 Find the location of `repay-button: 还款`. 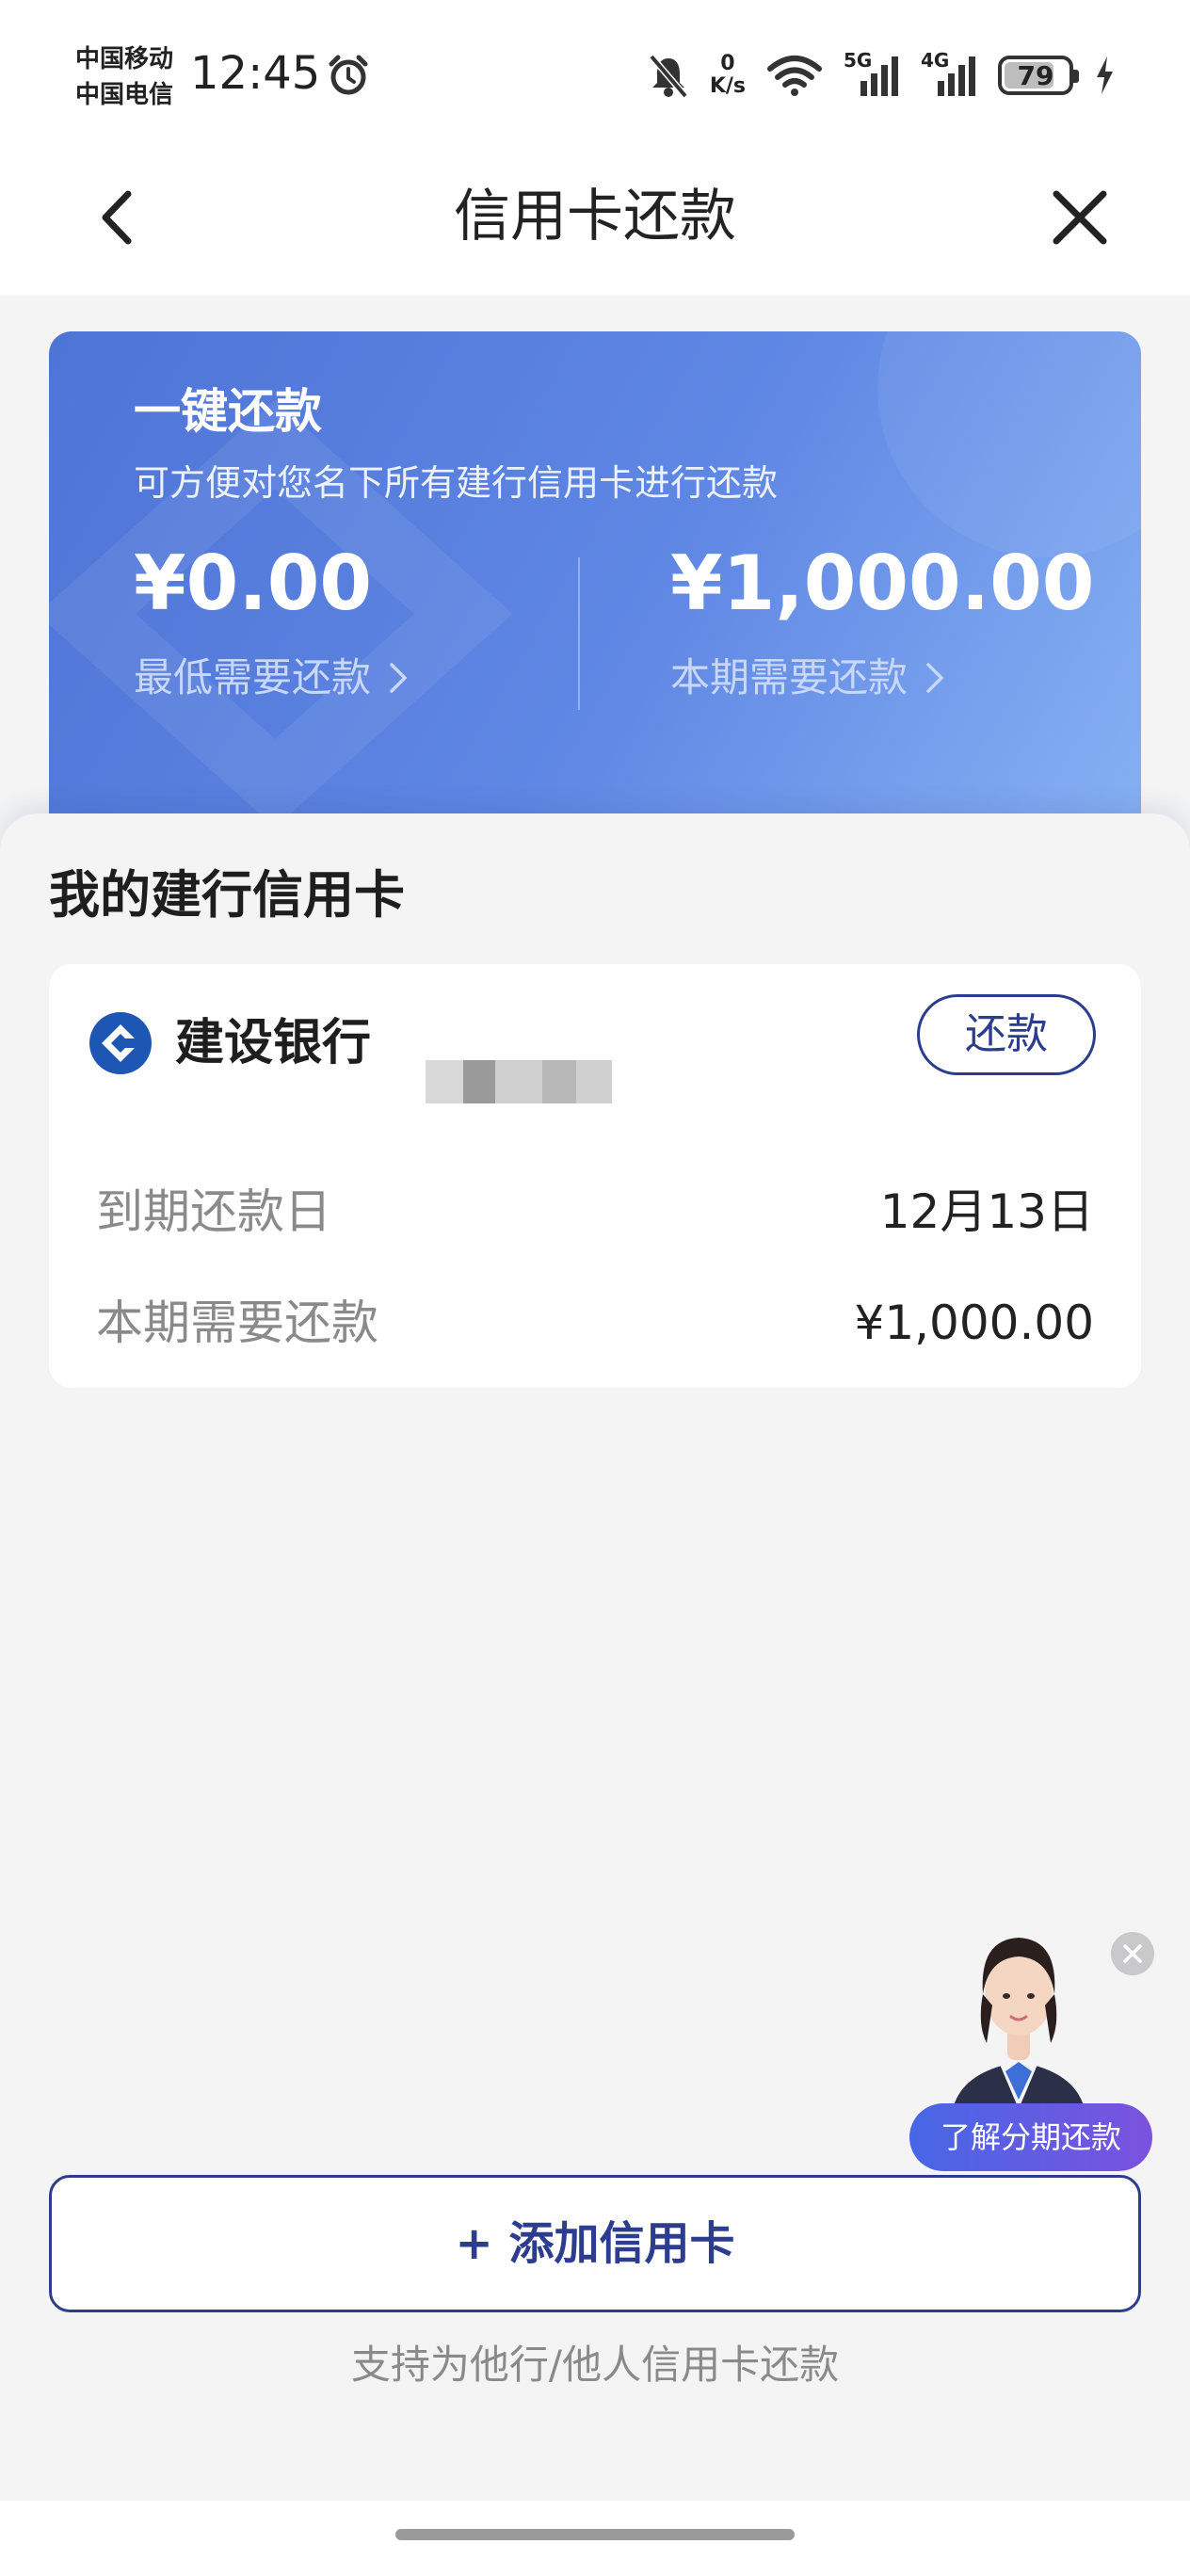

repay-button: 还款 is located at coordinates (1007, 1034).